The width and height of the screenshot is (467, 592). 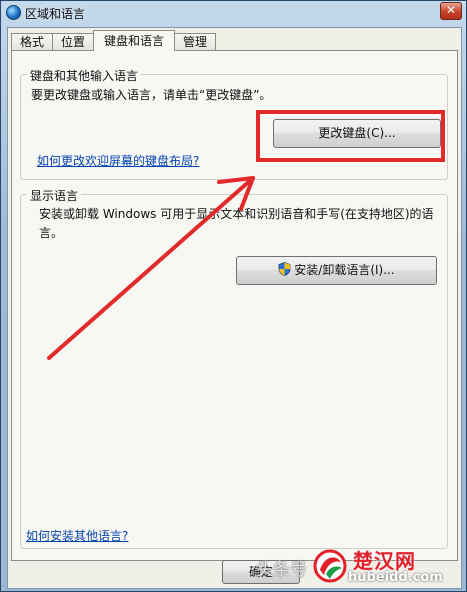 What do you see at coordinates (236, 214) in the screenshot?
I see `display-language-description-line1: 安装或卸载 Windows 可用于显示文本和识别语音和手写(在支持地区)的语` at bounding box center [236, 214].